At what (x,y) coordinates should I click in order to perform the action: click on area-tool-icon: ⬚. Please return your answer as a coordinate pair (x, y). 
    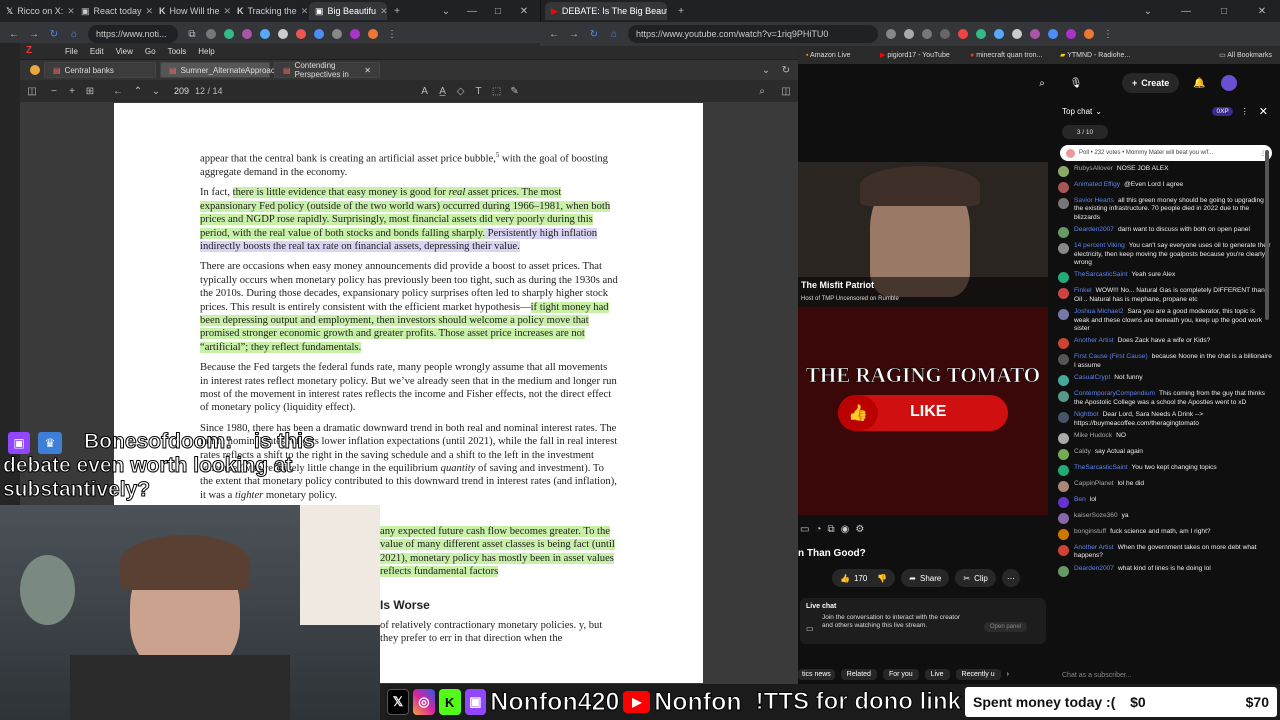
    Looking at the image, I should click on (497, 91).